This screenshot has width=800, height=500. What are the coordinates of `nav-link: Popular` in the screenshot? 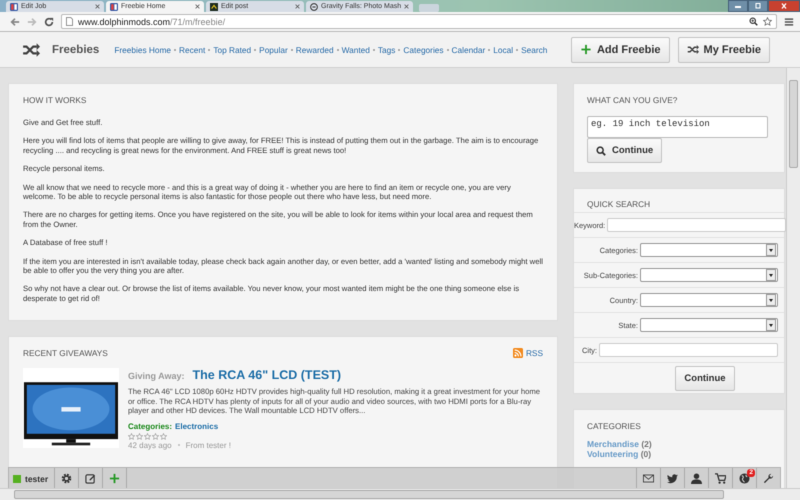 It's located at (273, 49).